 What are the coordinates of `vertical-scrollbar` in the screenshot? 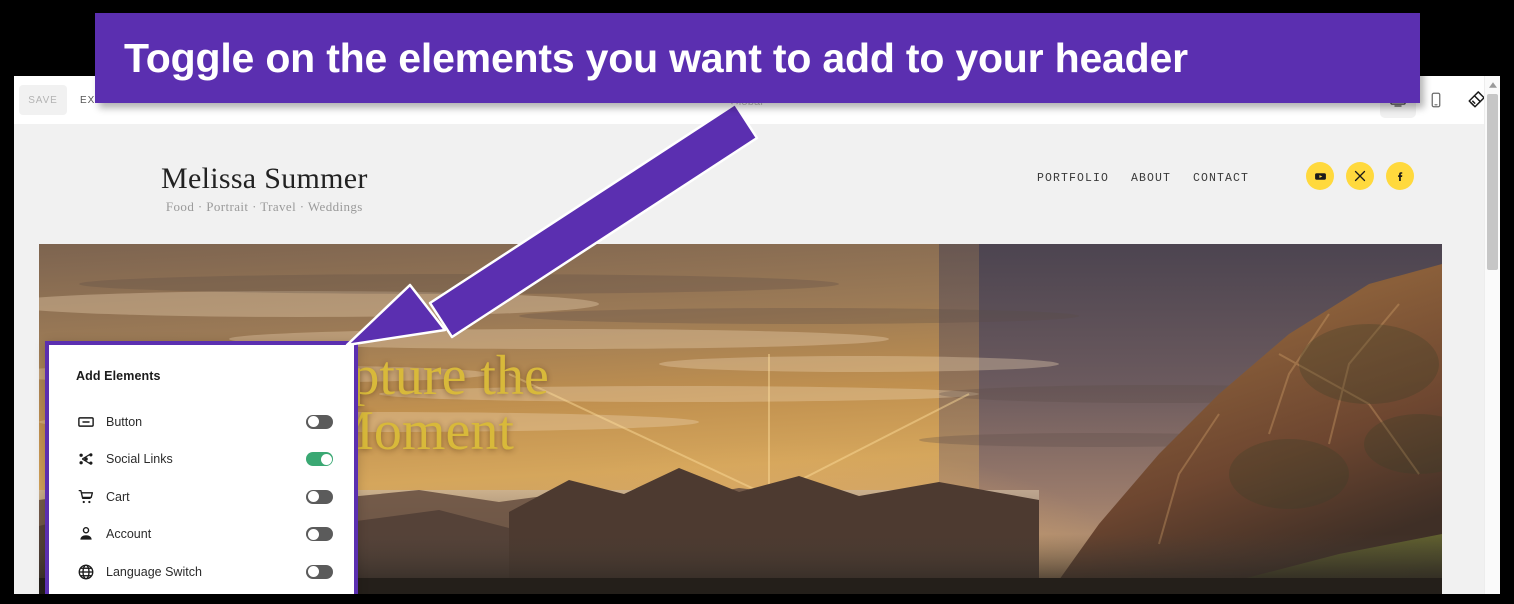 It's located at (1492, 335).